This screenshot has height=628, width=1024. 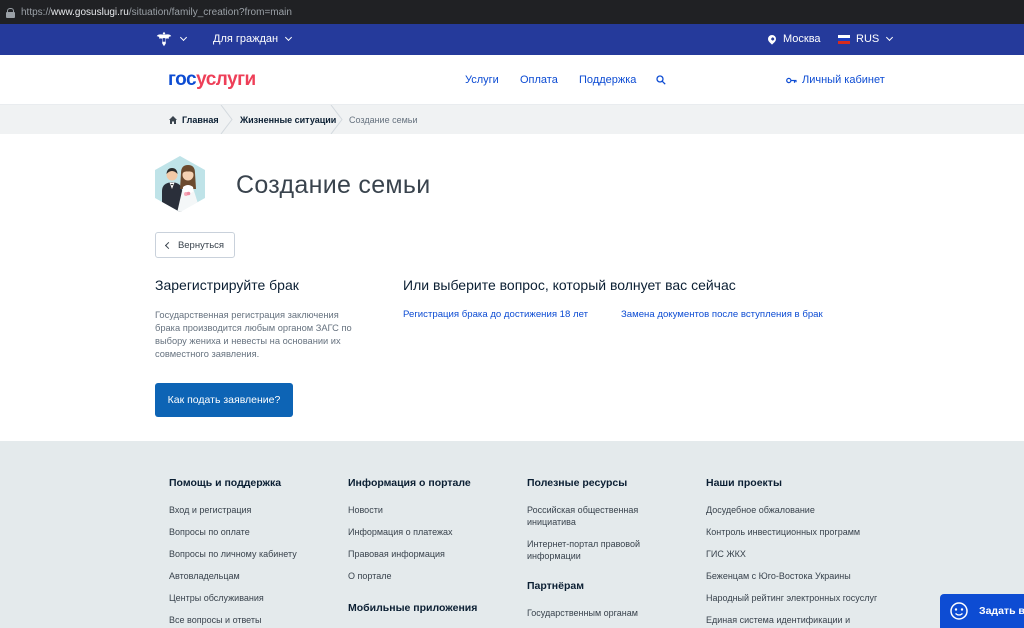 What do you see at coordinates (246, 39) in the screenshot?
I see `audience-label: Для граждан` at bounding box center [246, 39].